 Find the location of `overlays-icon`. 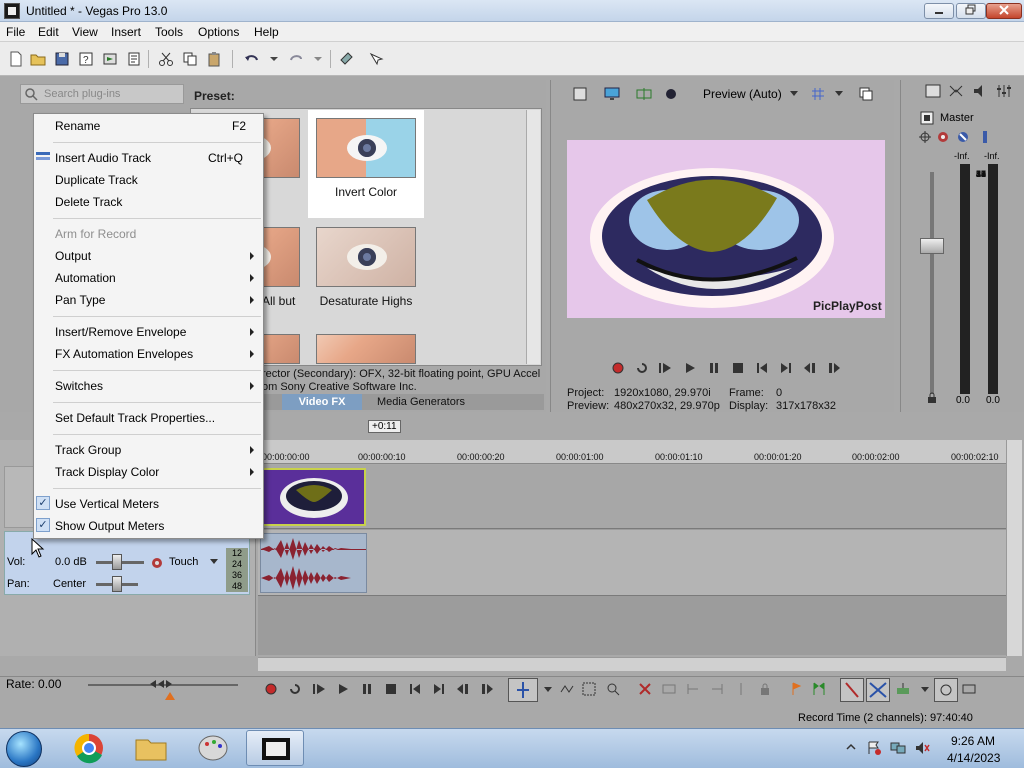

overlays-icon is located at coordinates (671, 94).